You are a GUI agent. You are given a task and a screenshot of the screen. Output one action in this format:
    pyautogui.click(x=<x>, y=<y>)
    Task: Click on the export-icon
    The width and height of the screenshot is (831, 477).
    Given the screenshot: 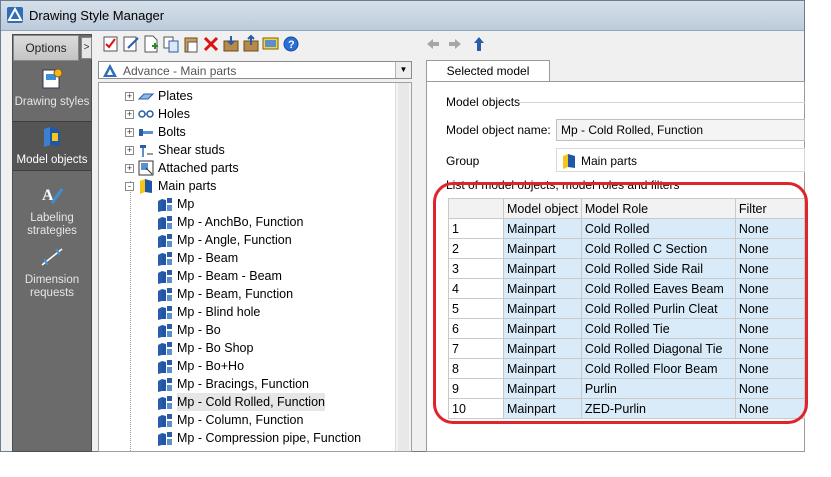 What is the action you would take?
    pyautogui.click(x=251, y=44)
    